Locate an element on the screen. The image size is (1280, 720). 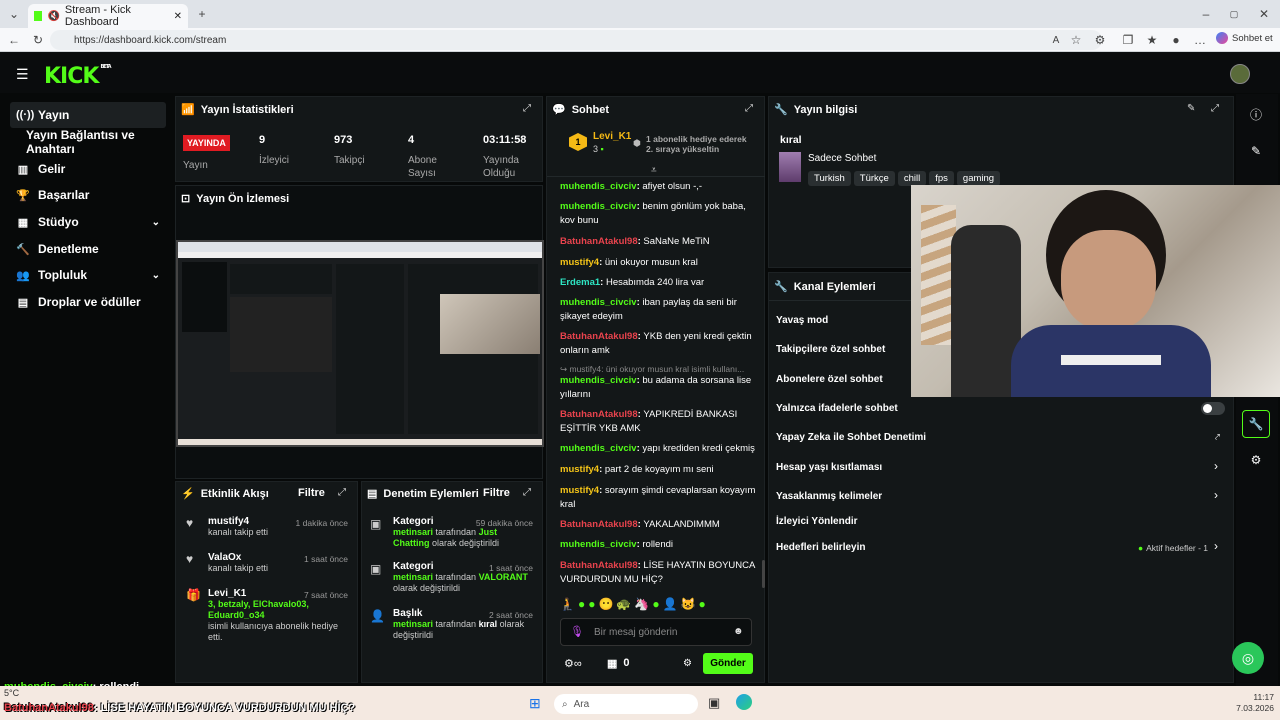
sidebar-item-droplar: ▤ Droplar ve ödüller is located at coordinates (88, 302).